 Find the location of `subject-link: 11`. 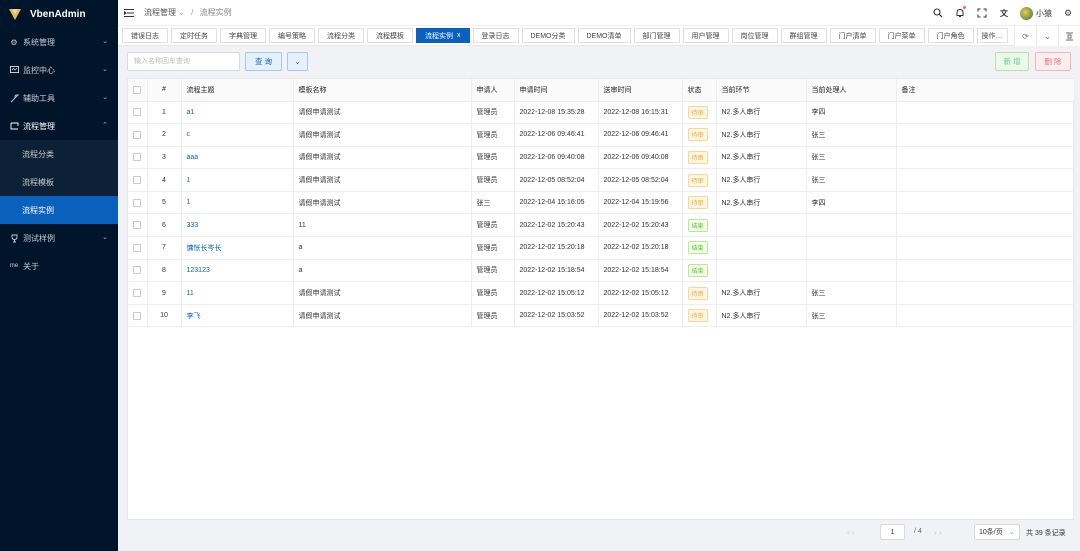

subject-link: 11 is located at coordinates (190, 293).